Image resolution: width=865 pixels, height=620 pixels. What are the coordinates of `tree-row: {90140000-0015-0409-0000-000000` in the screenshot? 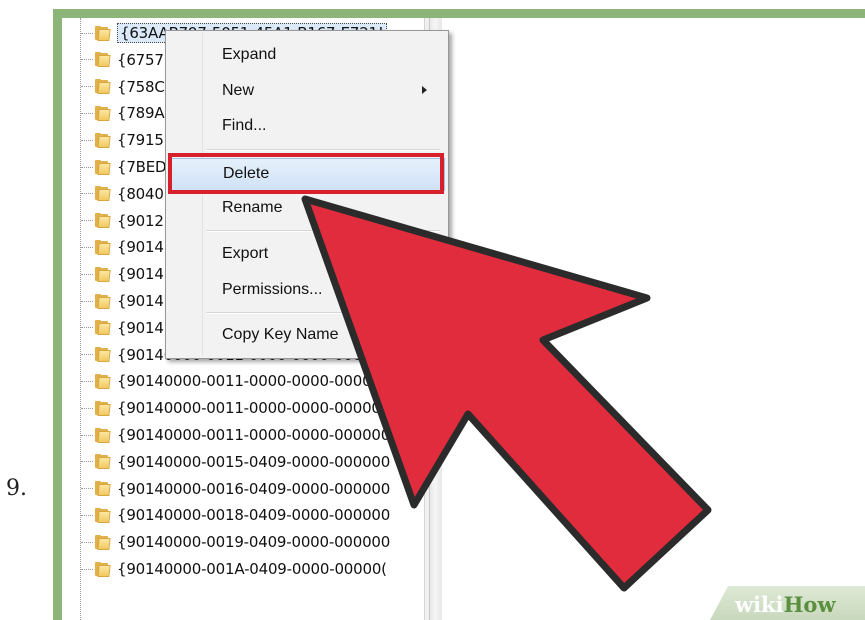 It's located at (243, 462).